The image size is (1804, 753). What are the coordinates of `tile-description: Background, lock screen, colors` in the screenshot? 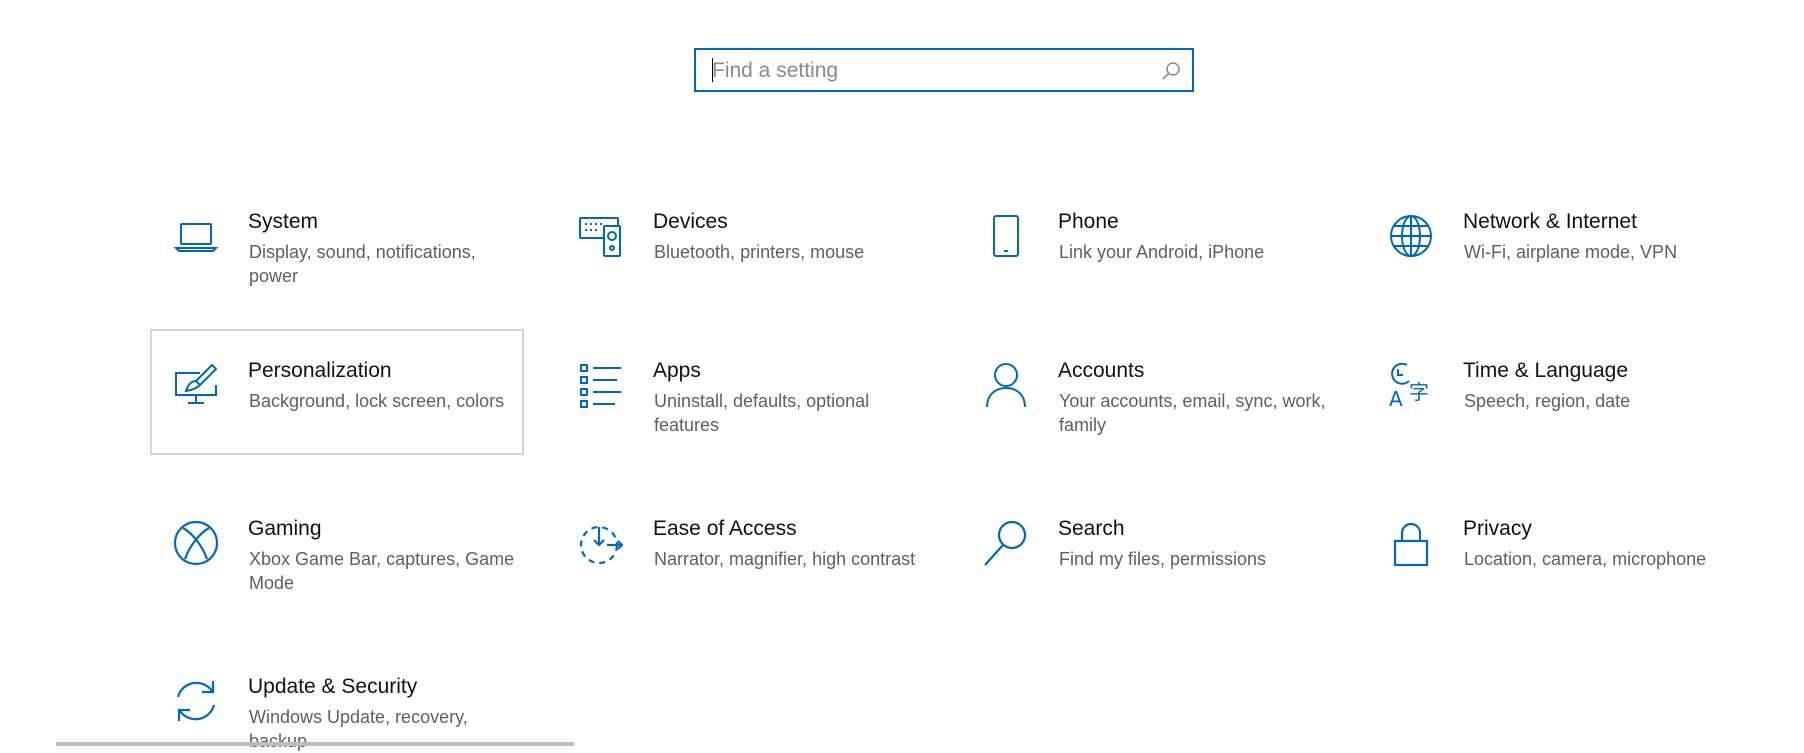 It's located at (377, 401).